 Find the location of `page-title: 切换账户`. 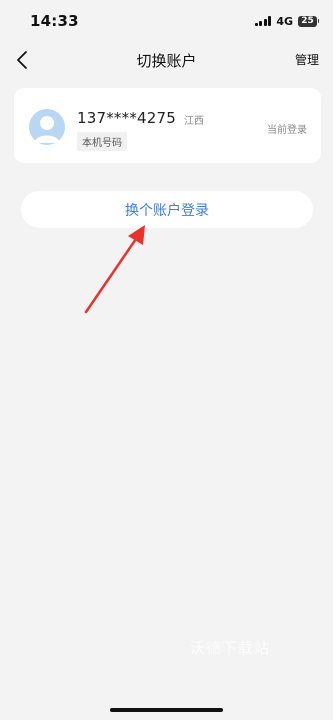

page-title: 切换账户 is located at coordinates (166, 60).